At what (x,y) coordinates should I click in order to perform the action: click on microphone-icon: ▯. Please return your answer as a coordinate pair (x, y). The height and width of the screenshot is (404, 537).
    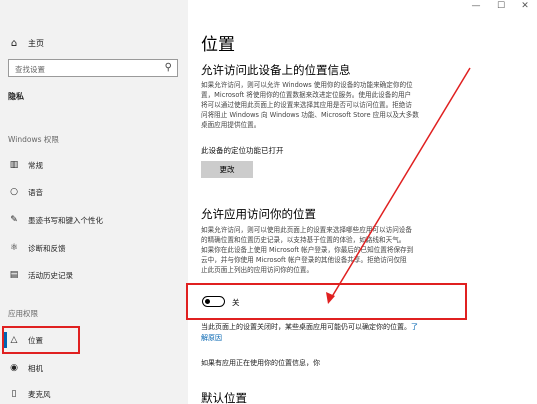
    Looking at the image, I should click on (14, 394).